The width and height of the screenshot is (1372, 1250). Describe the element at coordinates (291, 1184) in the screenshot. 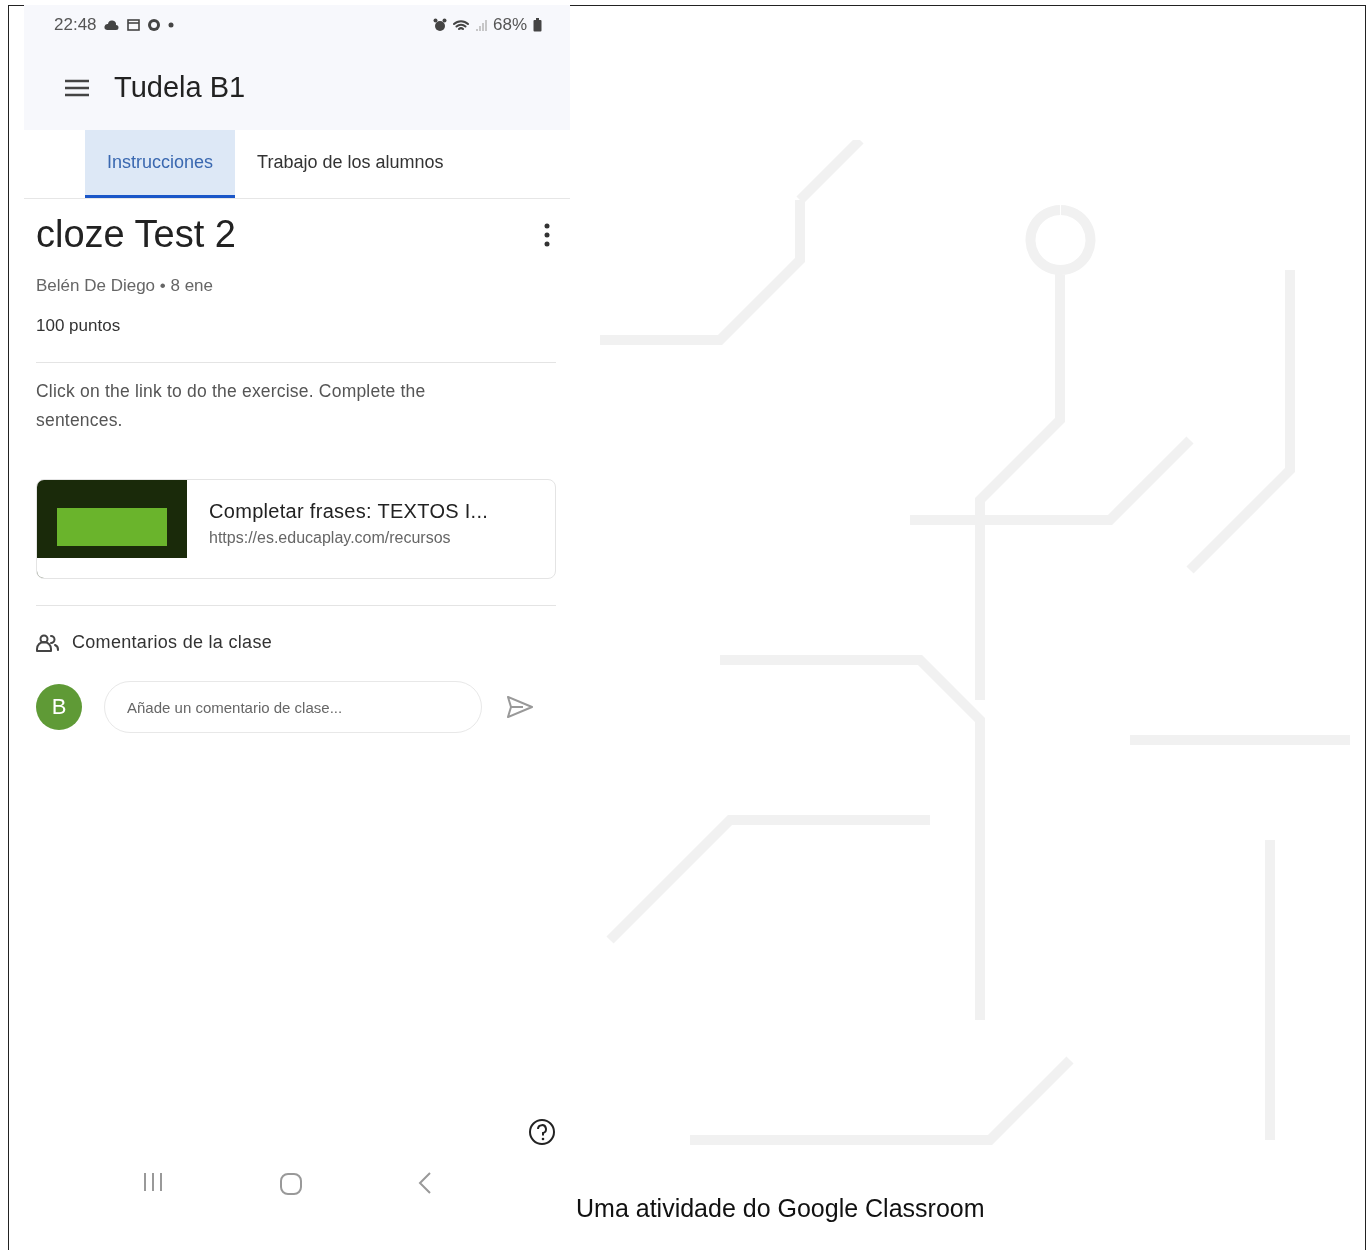

I see `home-icon` at that location.